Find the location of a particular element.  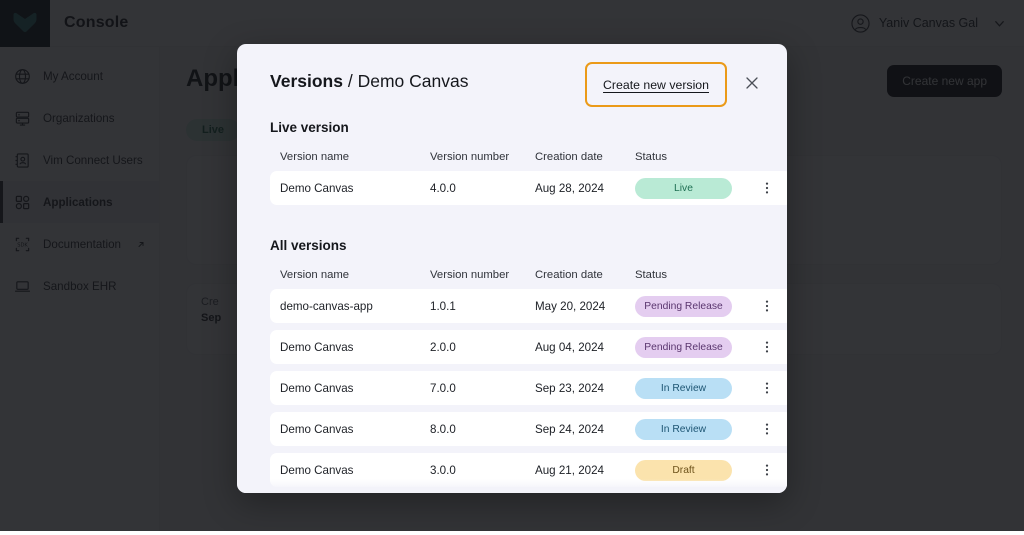

cell-status: Draft is located at coordinates (697, 470).